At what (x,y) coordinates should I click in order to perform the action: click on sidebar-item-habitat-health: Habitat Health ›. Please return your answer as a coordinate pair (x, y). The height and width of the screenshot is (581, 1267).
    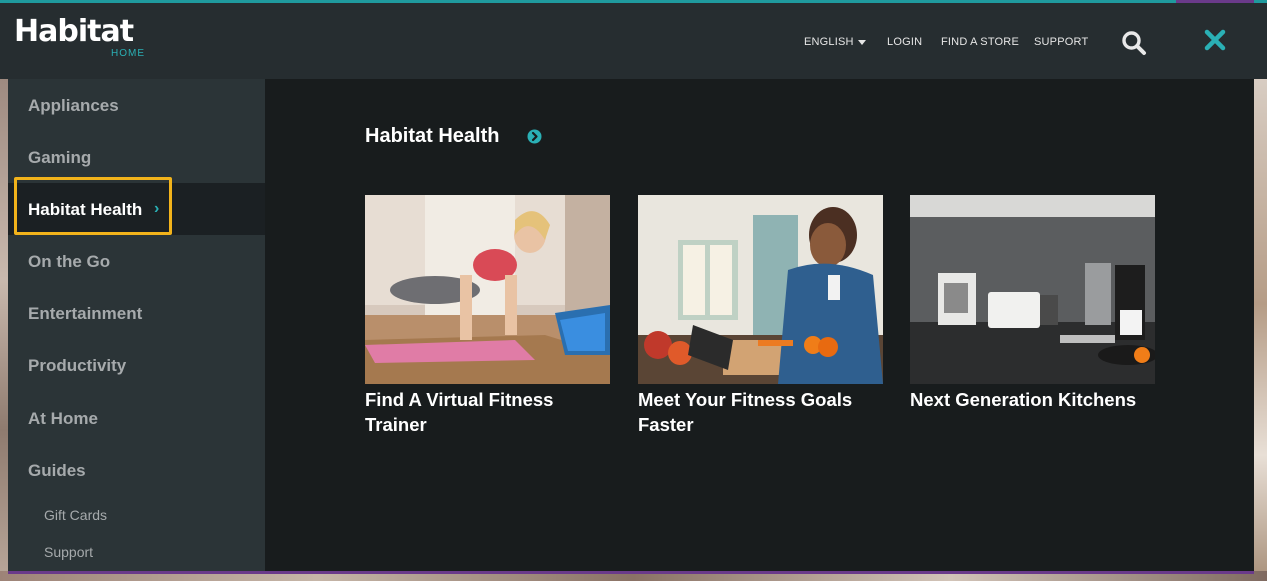
    Looking at the image, I should click on (136, 206).